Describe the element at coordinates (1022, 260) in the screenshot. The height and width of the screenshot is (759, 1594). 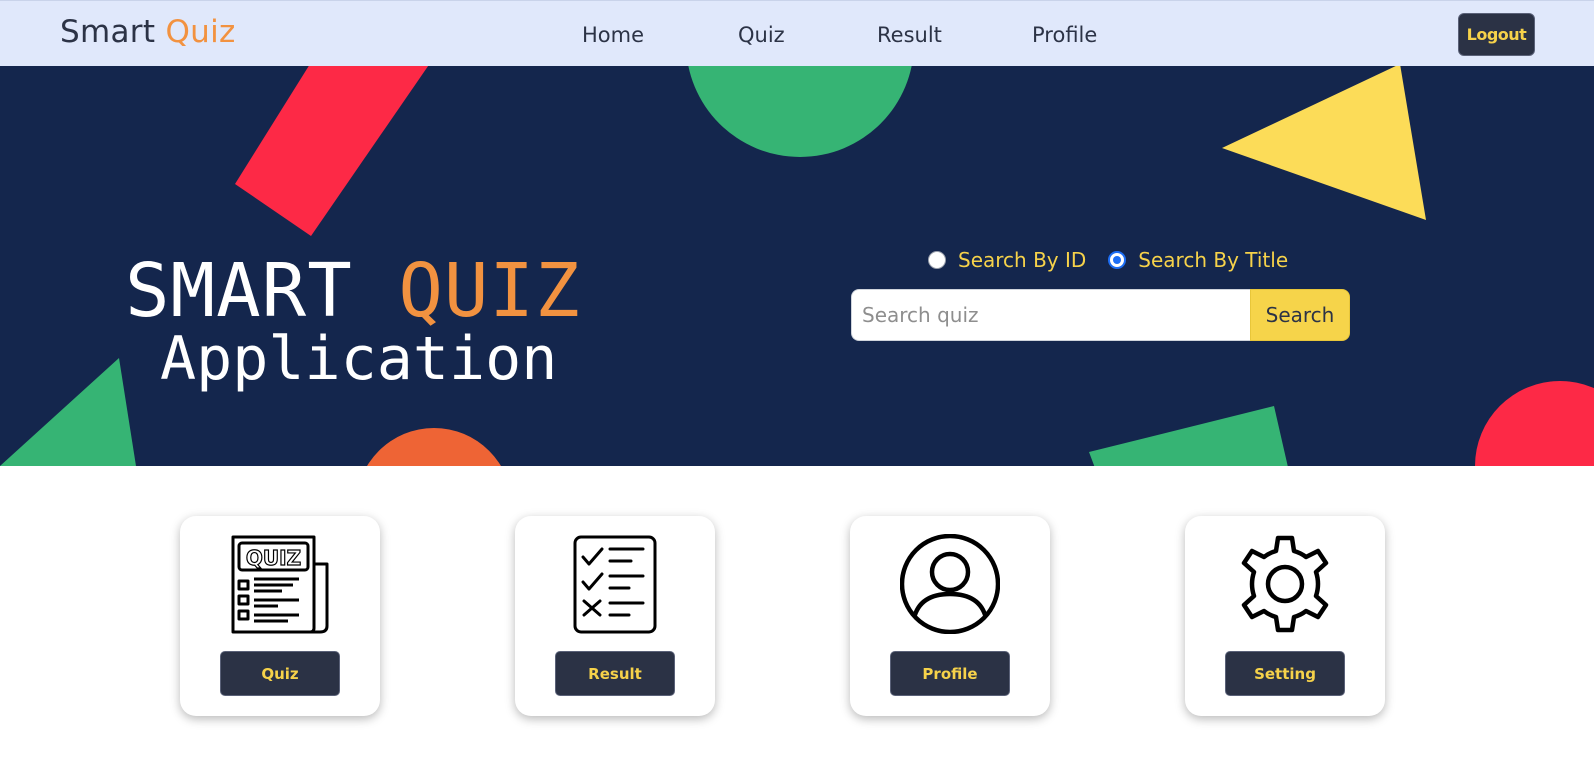
I see `radio-label-search-by-id: Search By ID` at that location.